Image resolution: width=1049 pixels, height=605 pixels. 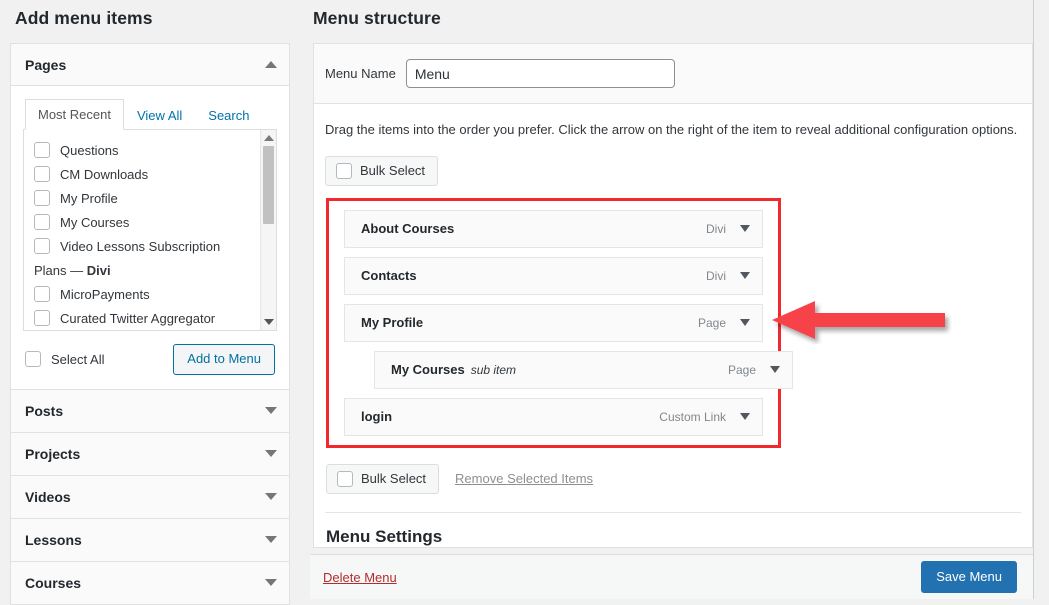 What do you see at coordinates (553, 416) in the screenshot?
I see `menu-item-row: login Custom Link` at bounding box center [553, 416].